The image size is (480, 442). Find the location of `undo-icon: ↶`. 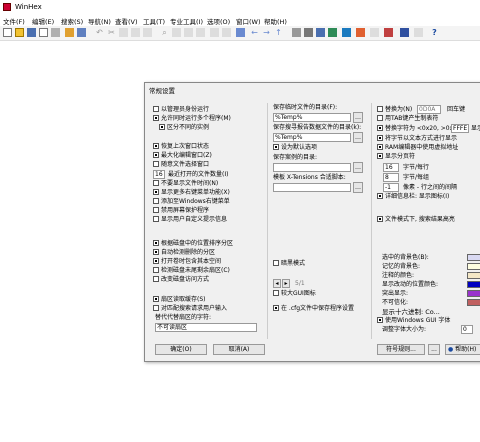

undo-icon: ↶ is located at coordinates (99, 32).